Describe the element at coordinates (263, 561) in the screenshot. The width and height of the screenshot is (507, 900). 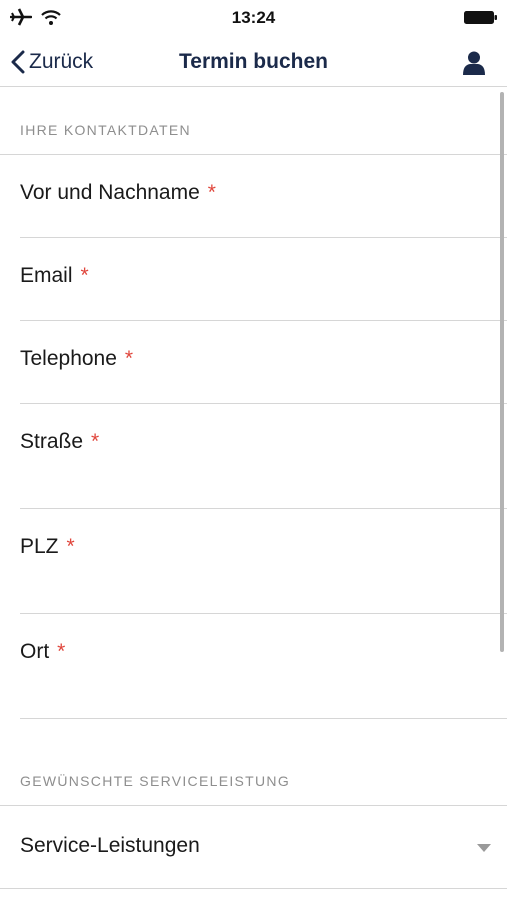
I see `field-zip: PLZ *` at that location.